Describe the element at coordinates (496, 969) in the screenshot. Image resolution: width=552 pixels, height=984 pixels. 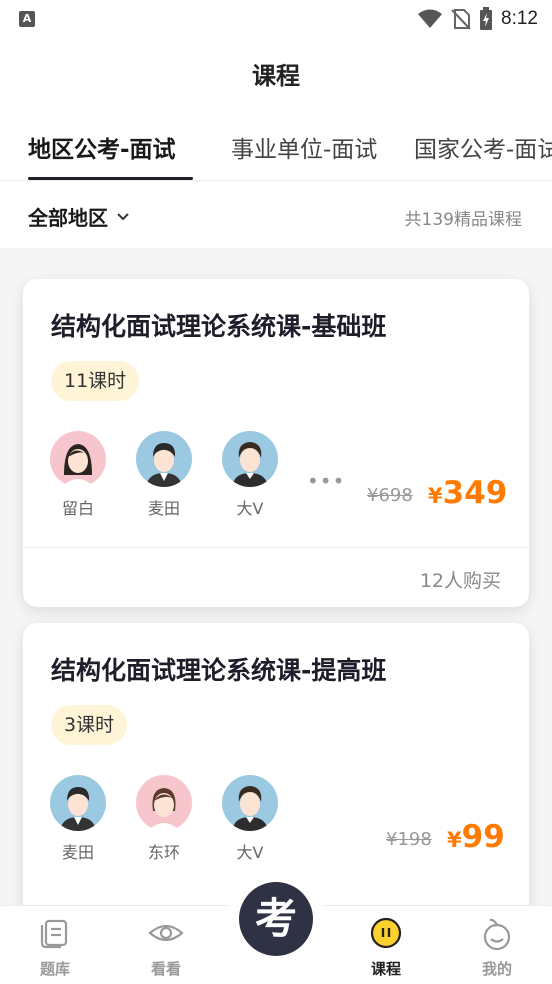
I see `nav-label: 我的` at that location.